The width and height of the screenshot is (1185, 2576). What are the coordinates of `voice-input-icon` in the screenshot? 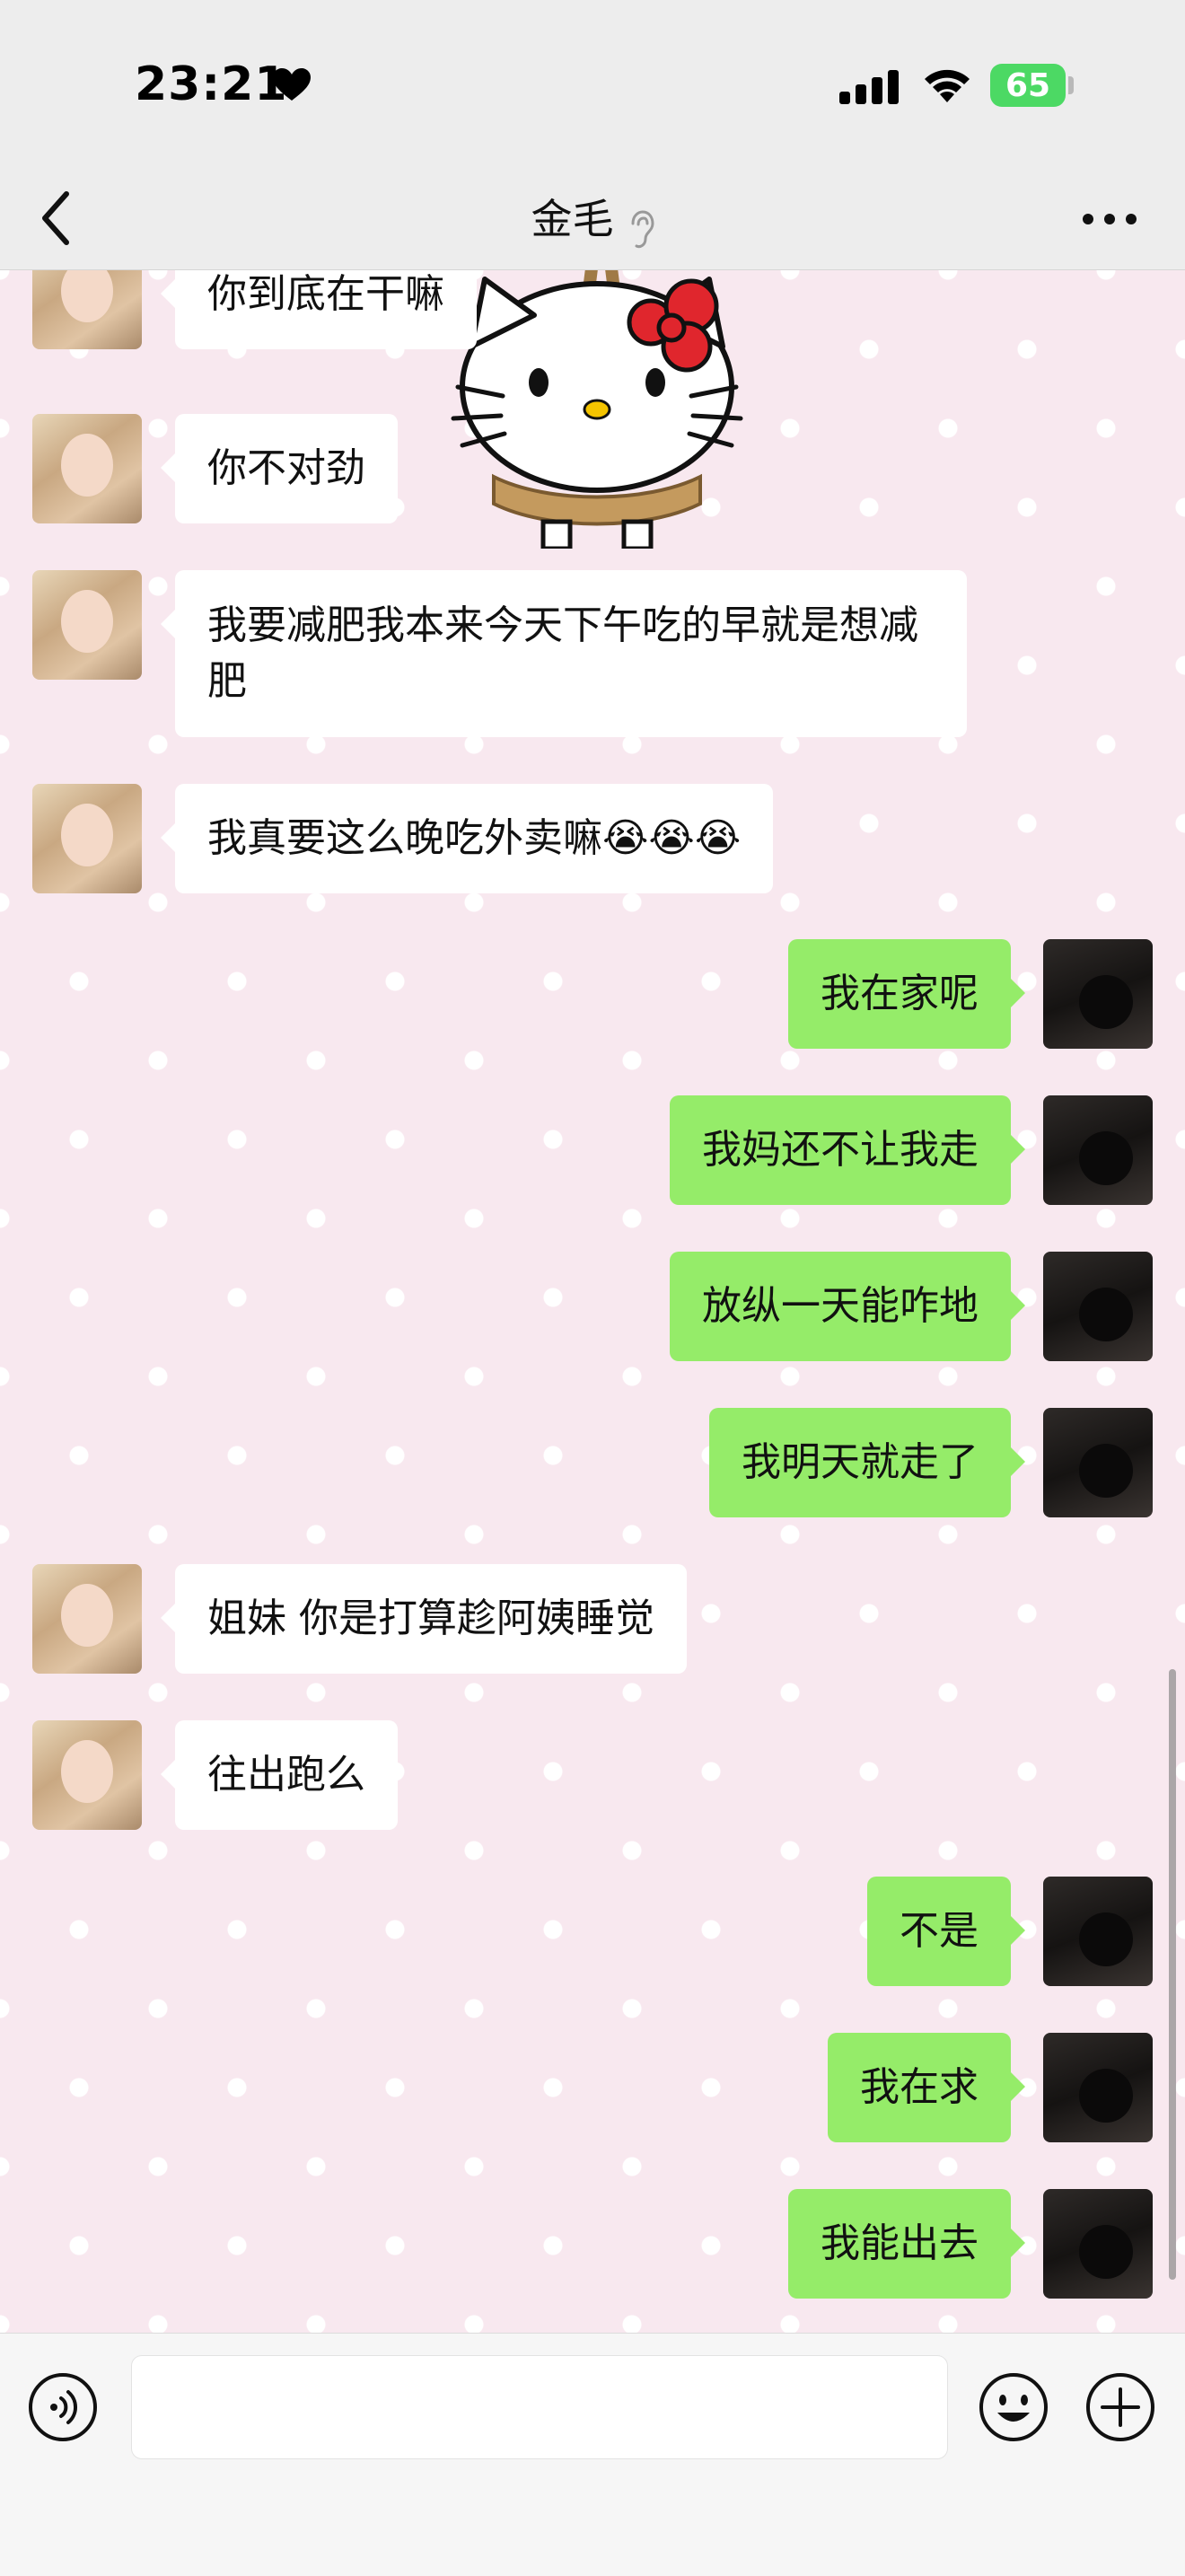 It's located at (63, 2407).